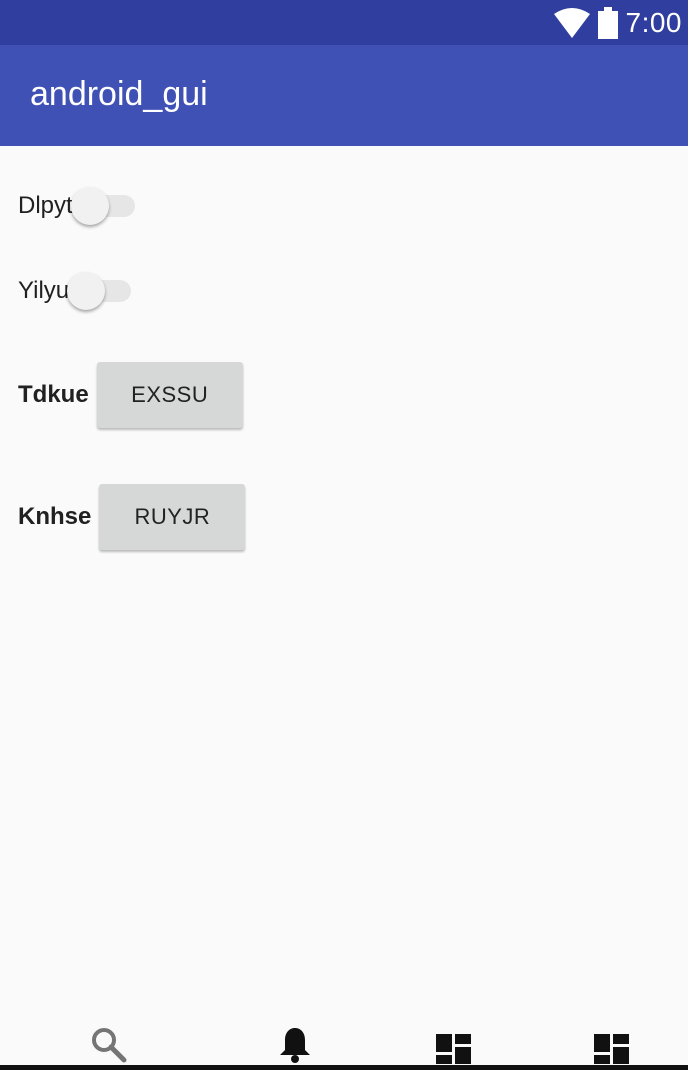 The width and height of the screenshot is (688, 1070). I want to click on nav-search, so click(108, 1044).